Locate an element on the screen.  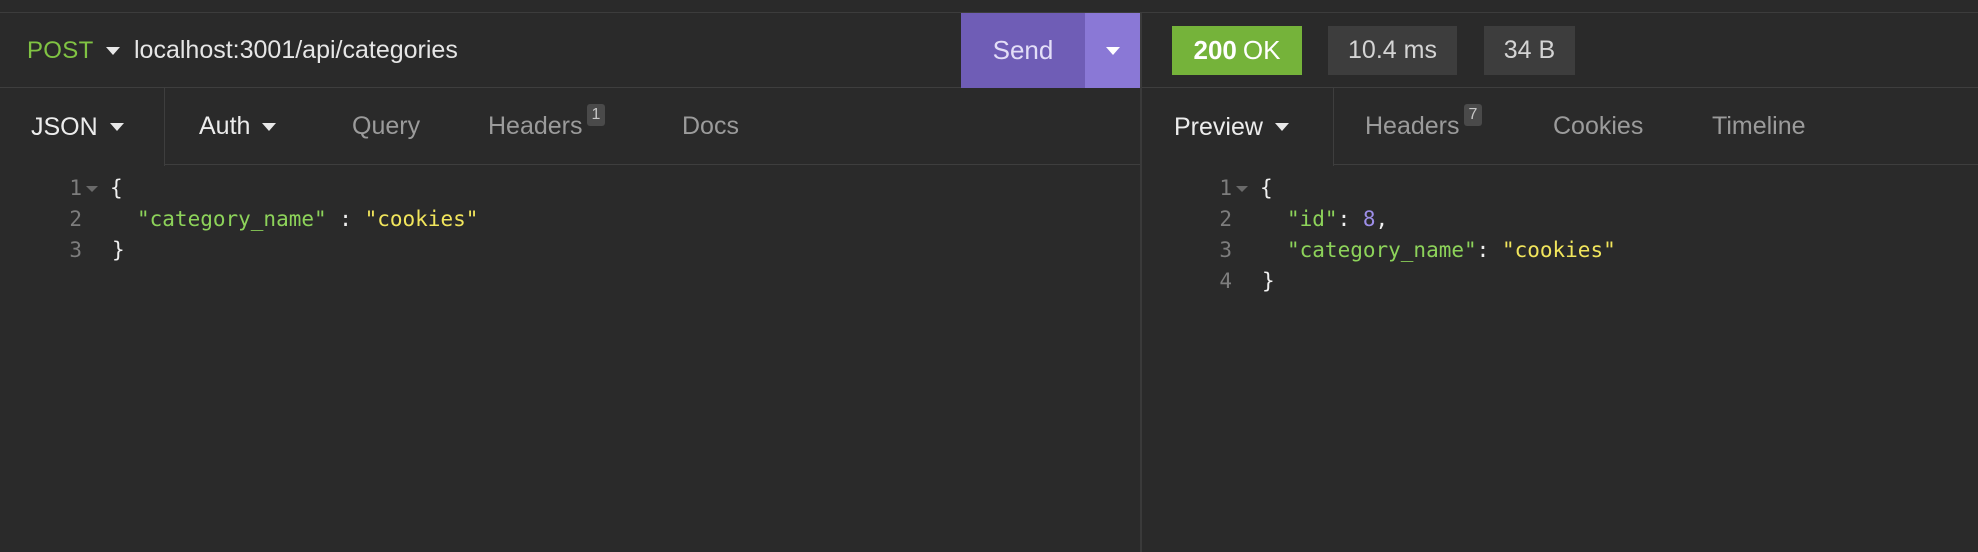
tab-label: Docs is located at coordinates (710, 126).